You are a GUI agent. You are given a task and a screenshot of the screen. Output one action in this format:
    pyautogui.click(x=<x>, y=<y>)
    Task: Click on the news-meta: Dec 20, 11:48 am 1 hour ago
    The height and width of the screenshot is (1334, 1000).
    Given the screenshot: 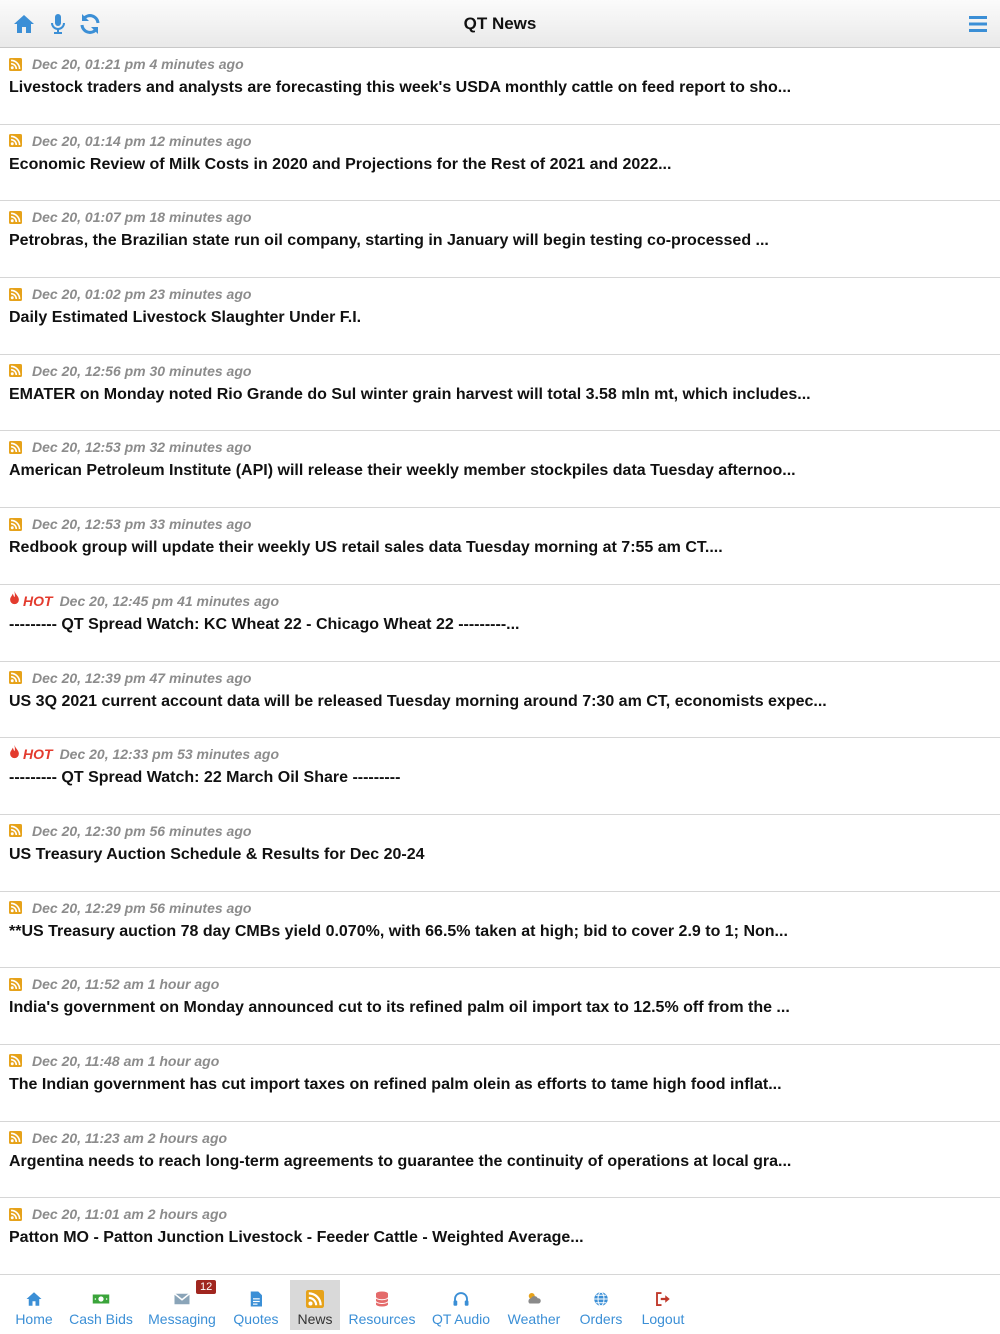 What is the action you would take?
    pyautogui.click(x=114, y=1061)
    